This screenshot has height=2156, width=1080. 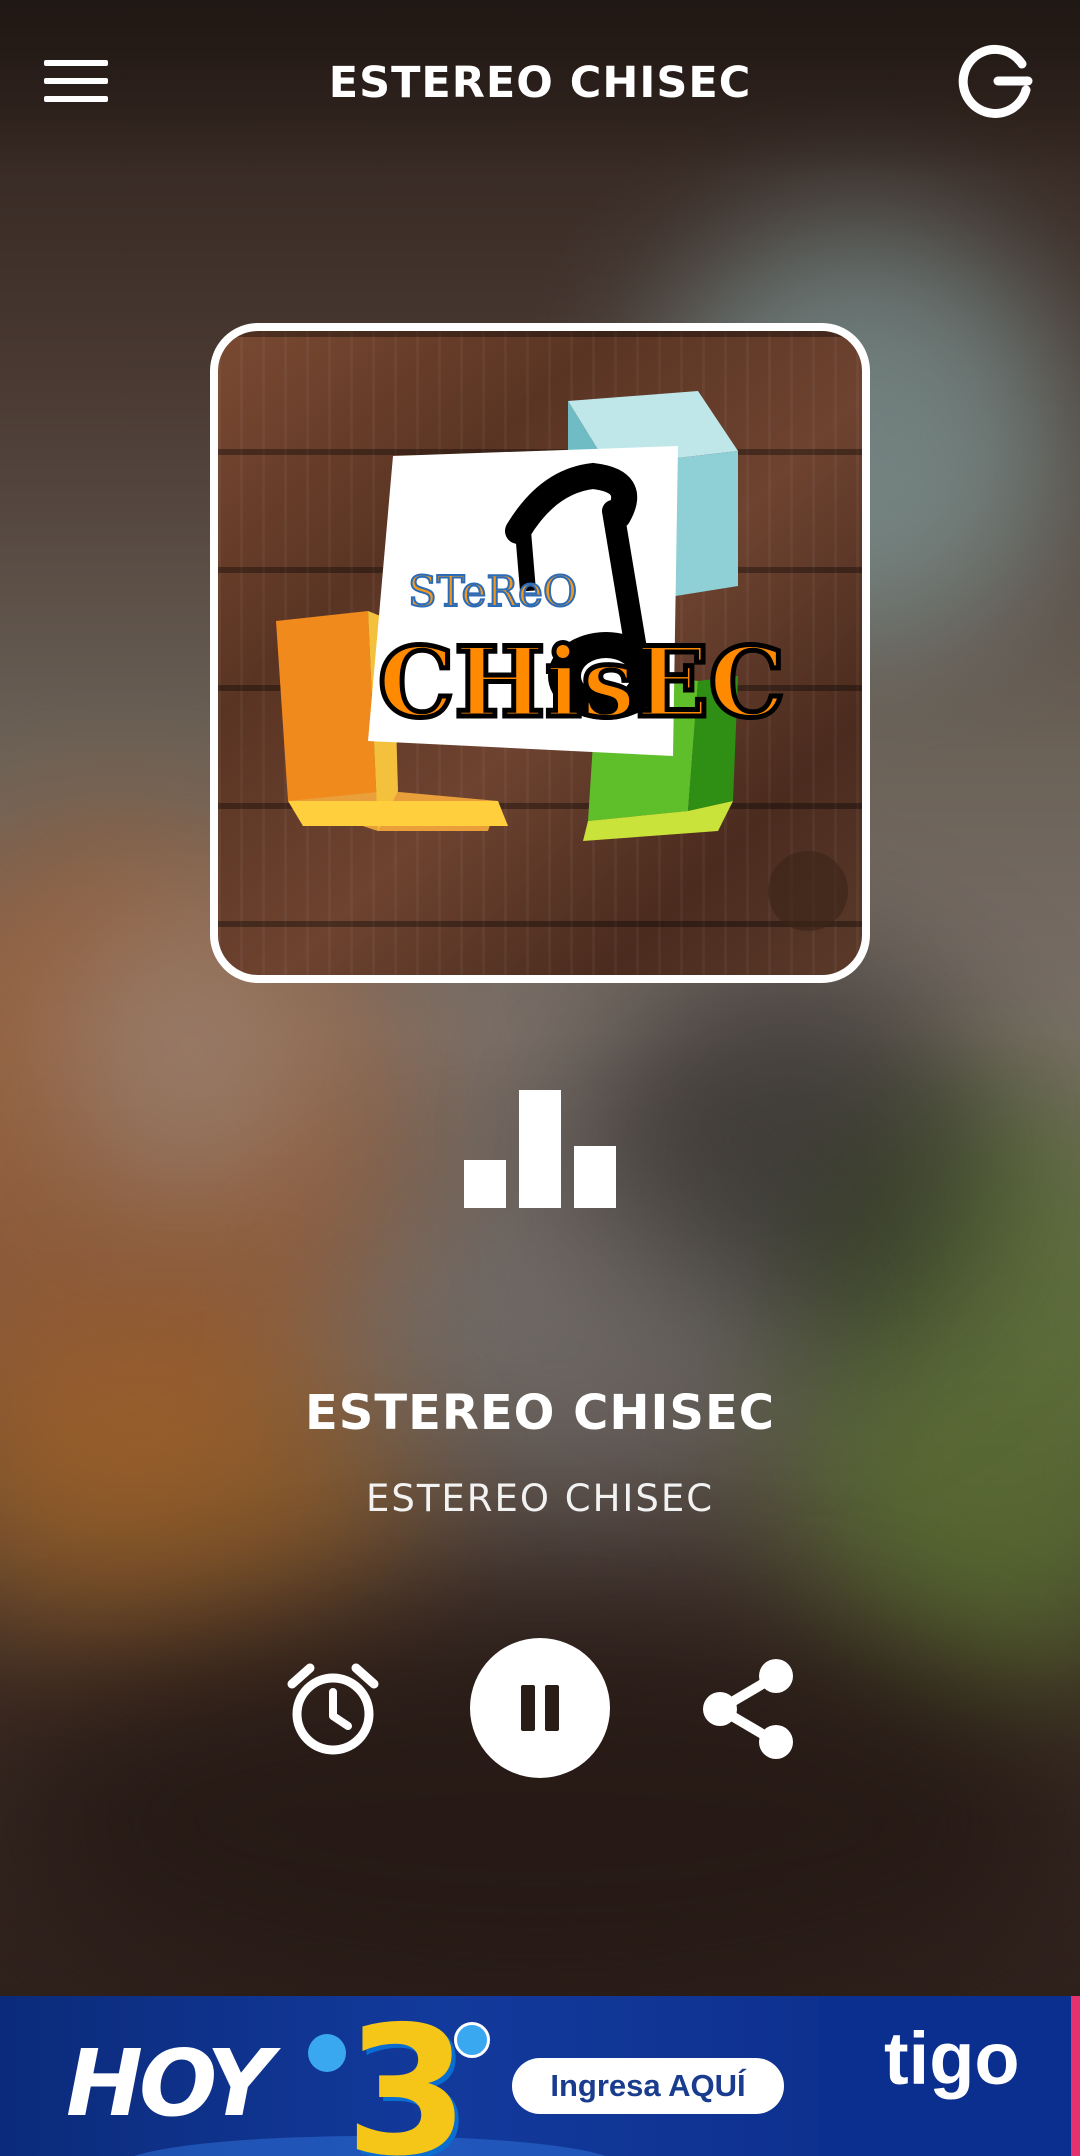 What do you see at coordinates (528, 1708) in the screenshot?
I see `pause-icon` at bounding box center [528, 1708].